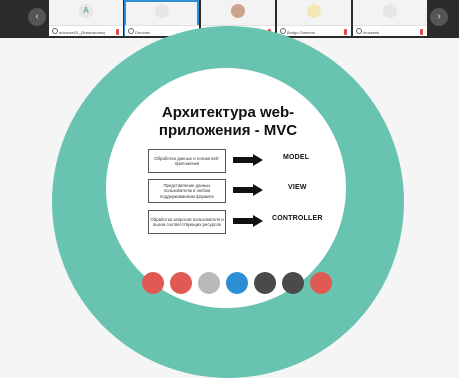 This screenshot has width=459, height=378. What do you see at coordinates (209, 283) in the screenshot?
I see `screen-share-button` at bounding box center [209, 283].